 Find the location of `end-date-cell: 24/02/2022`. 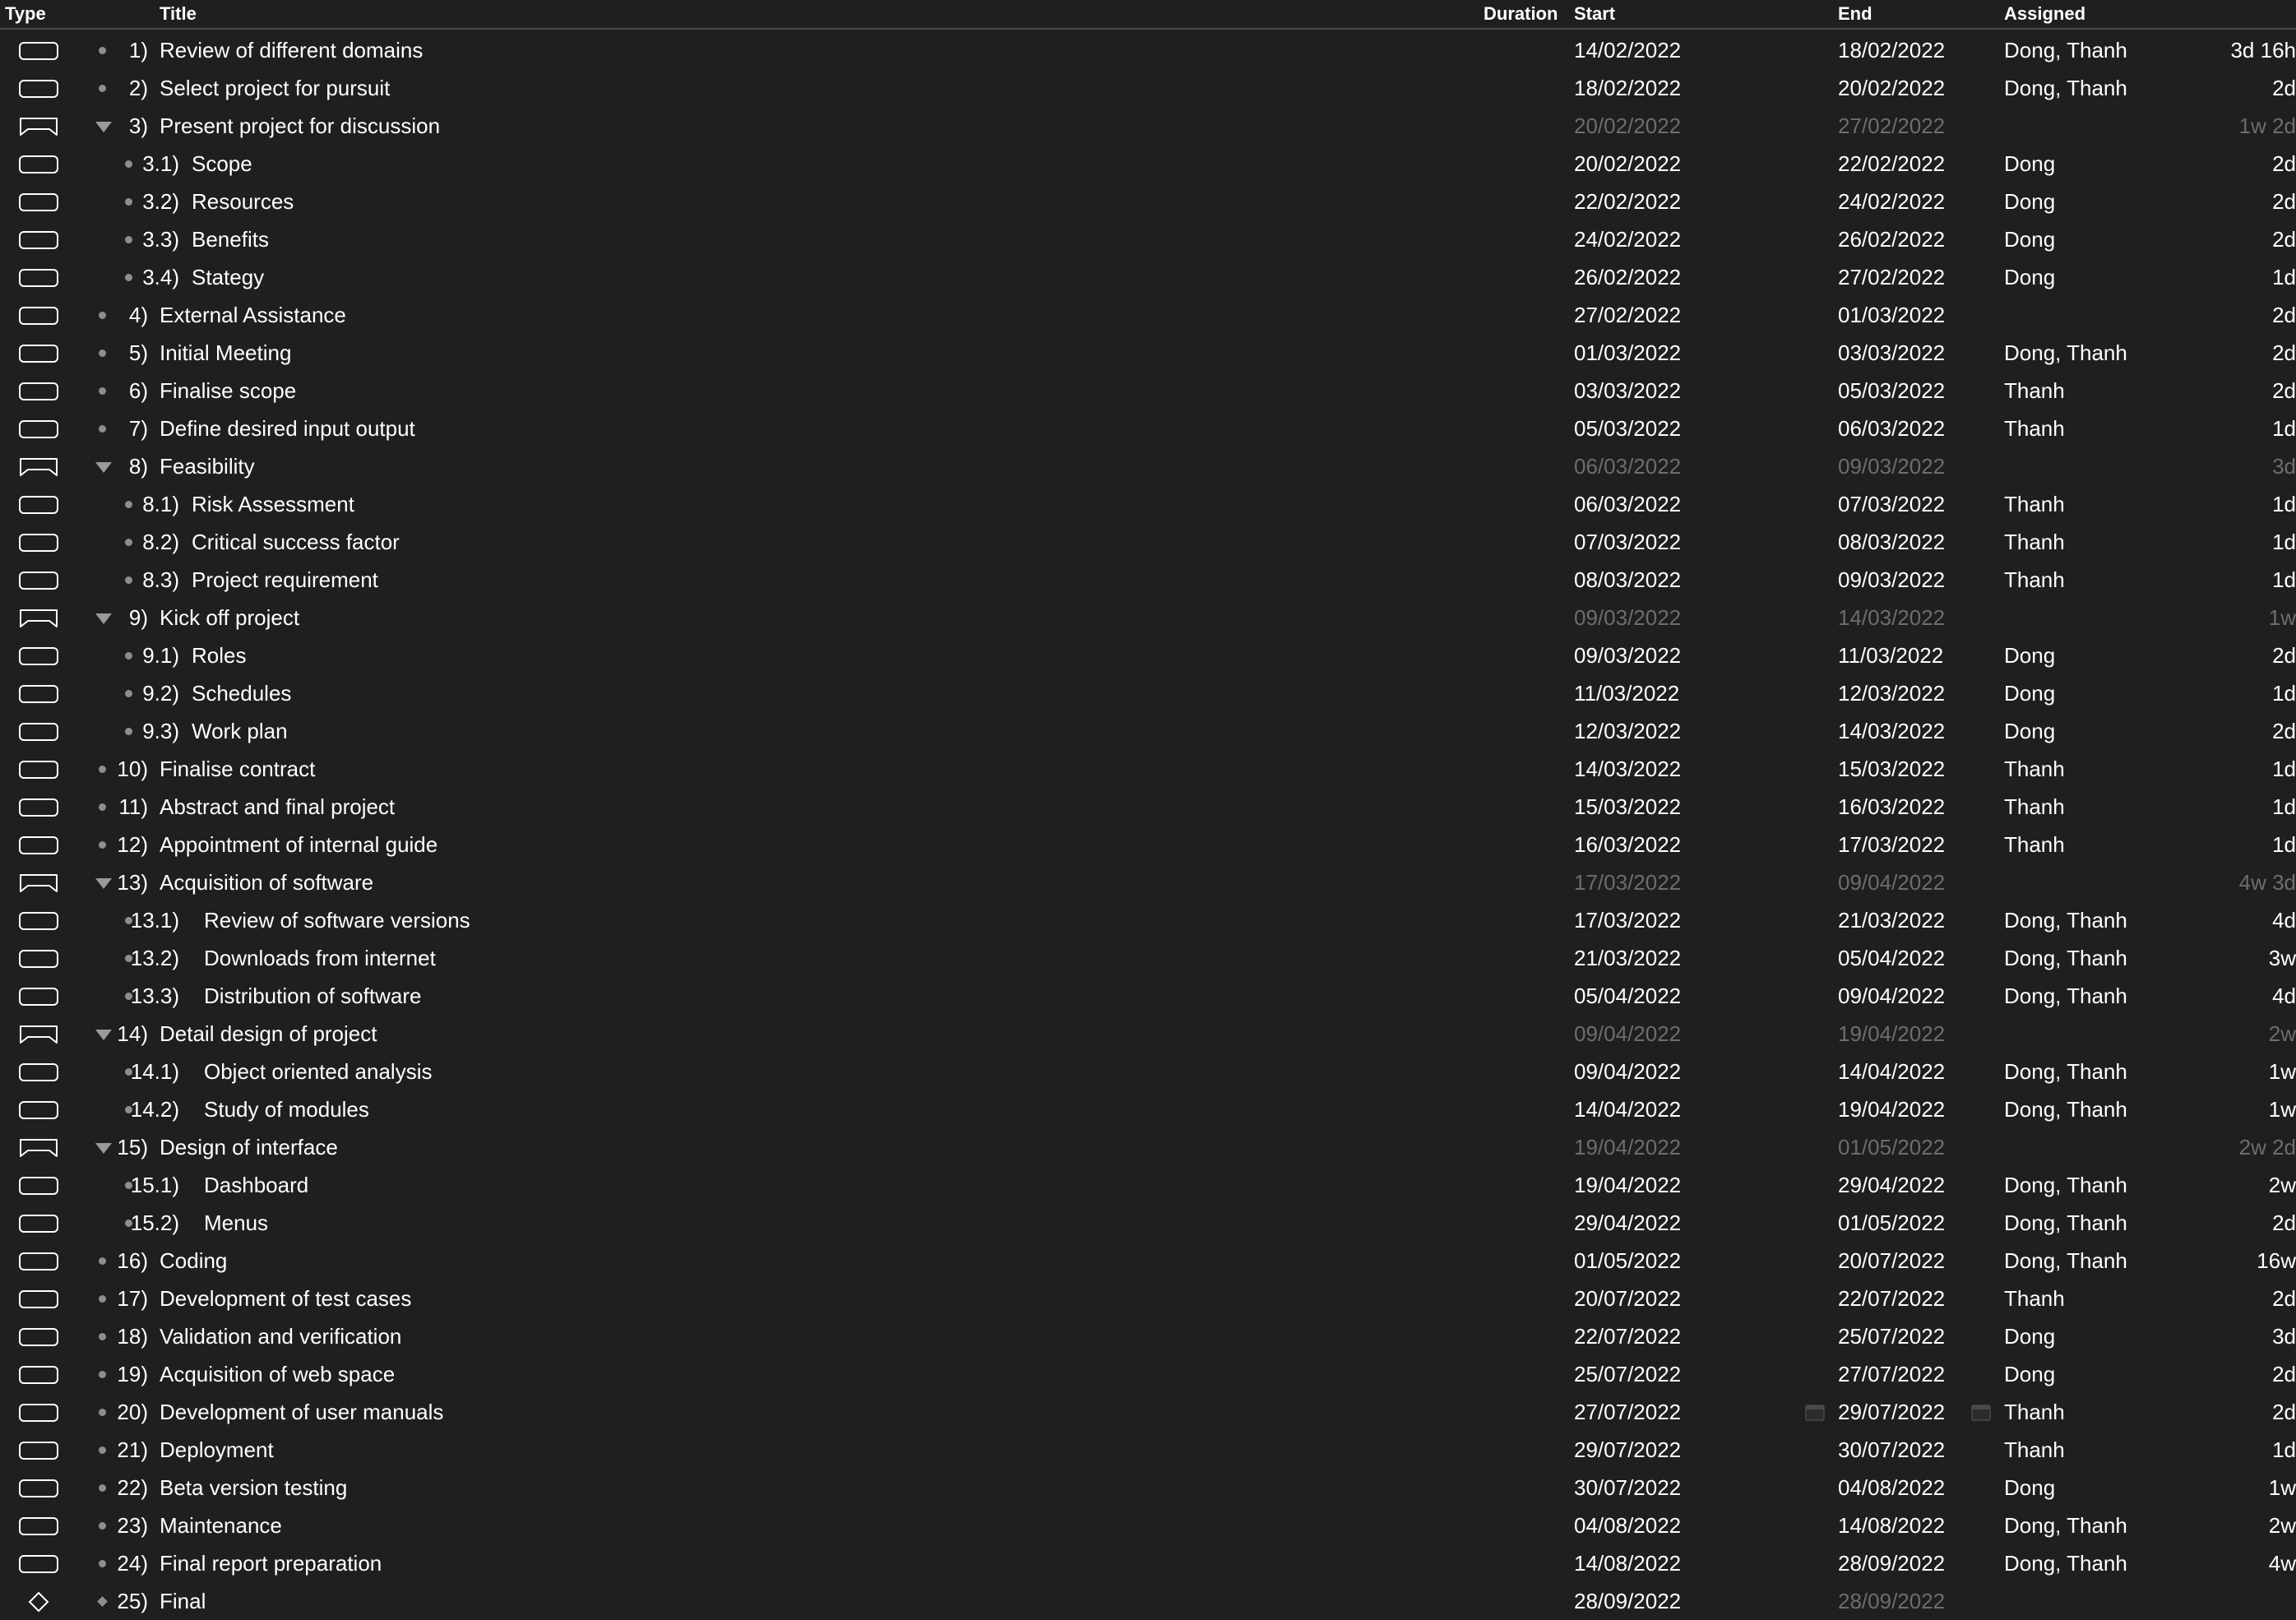

end-date-cell: 24/02/2022 is located at coordinates (1892, 202).